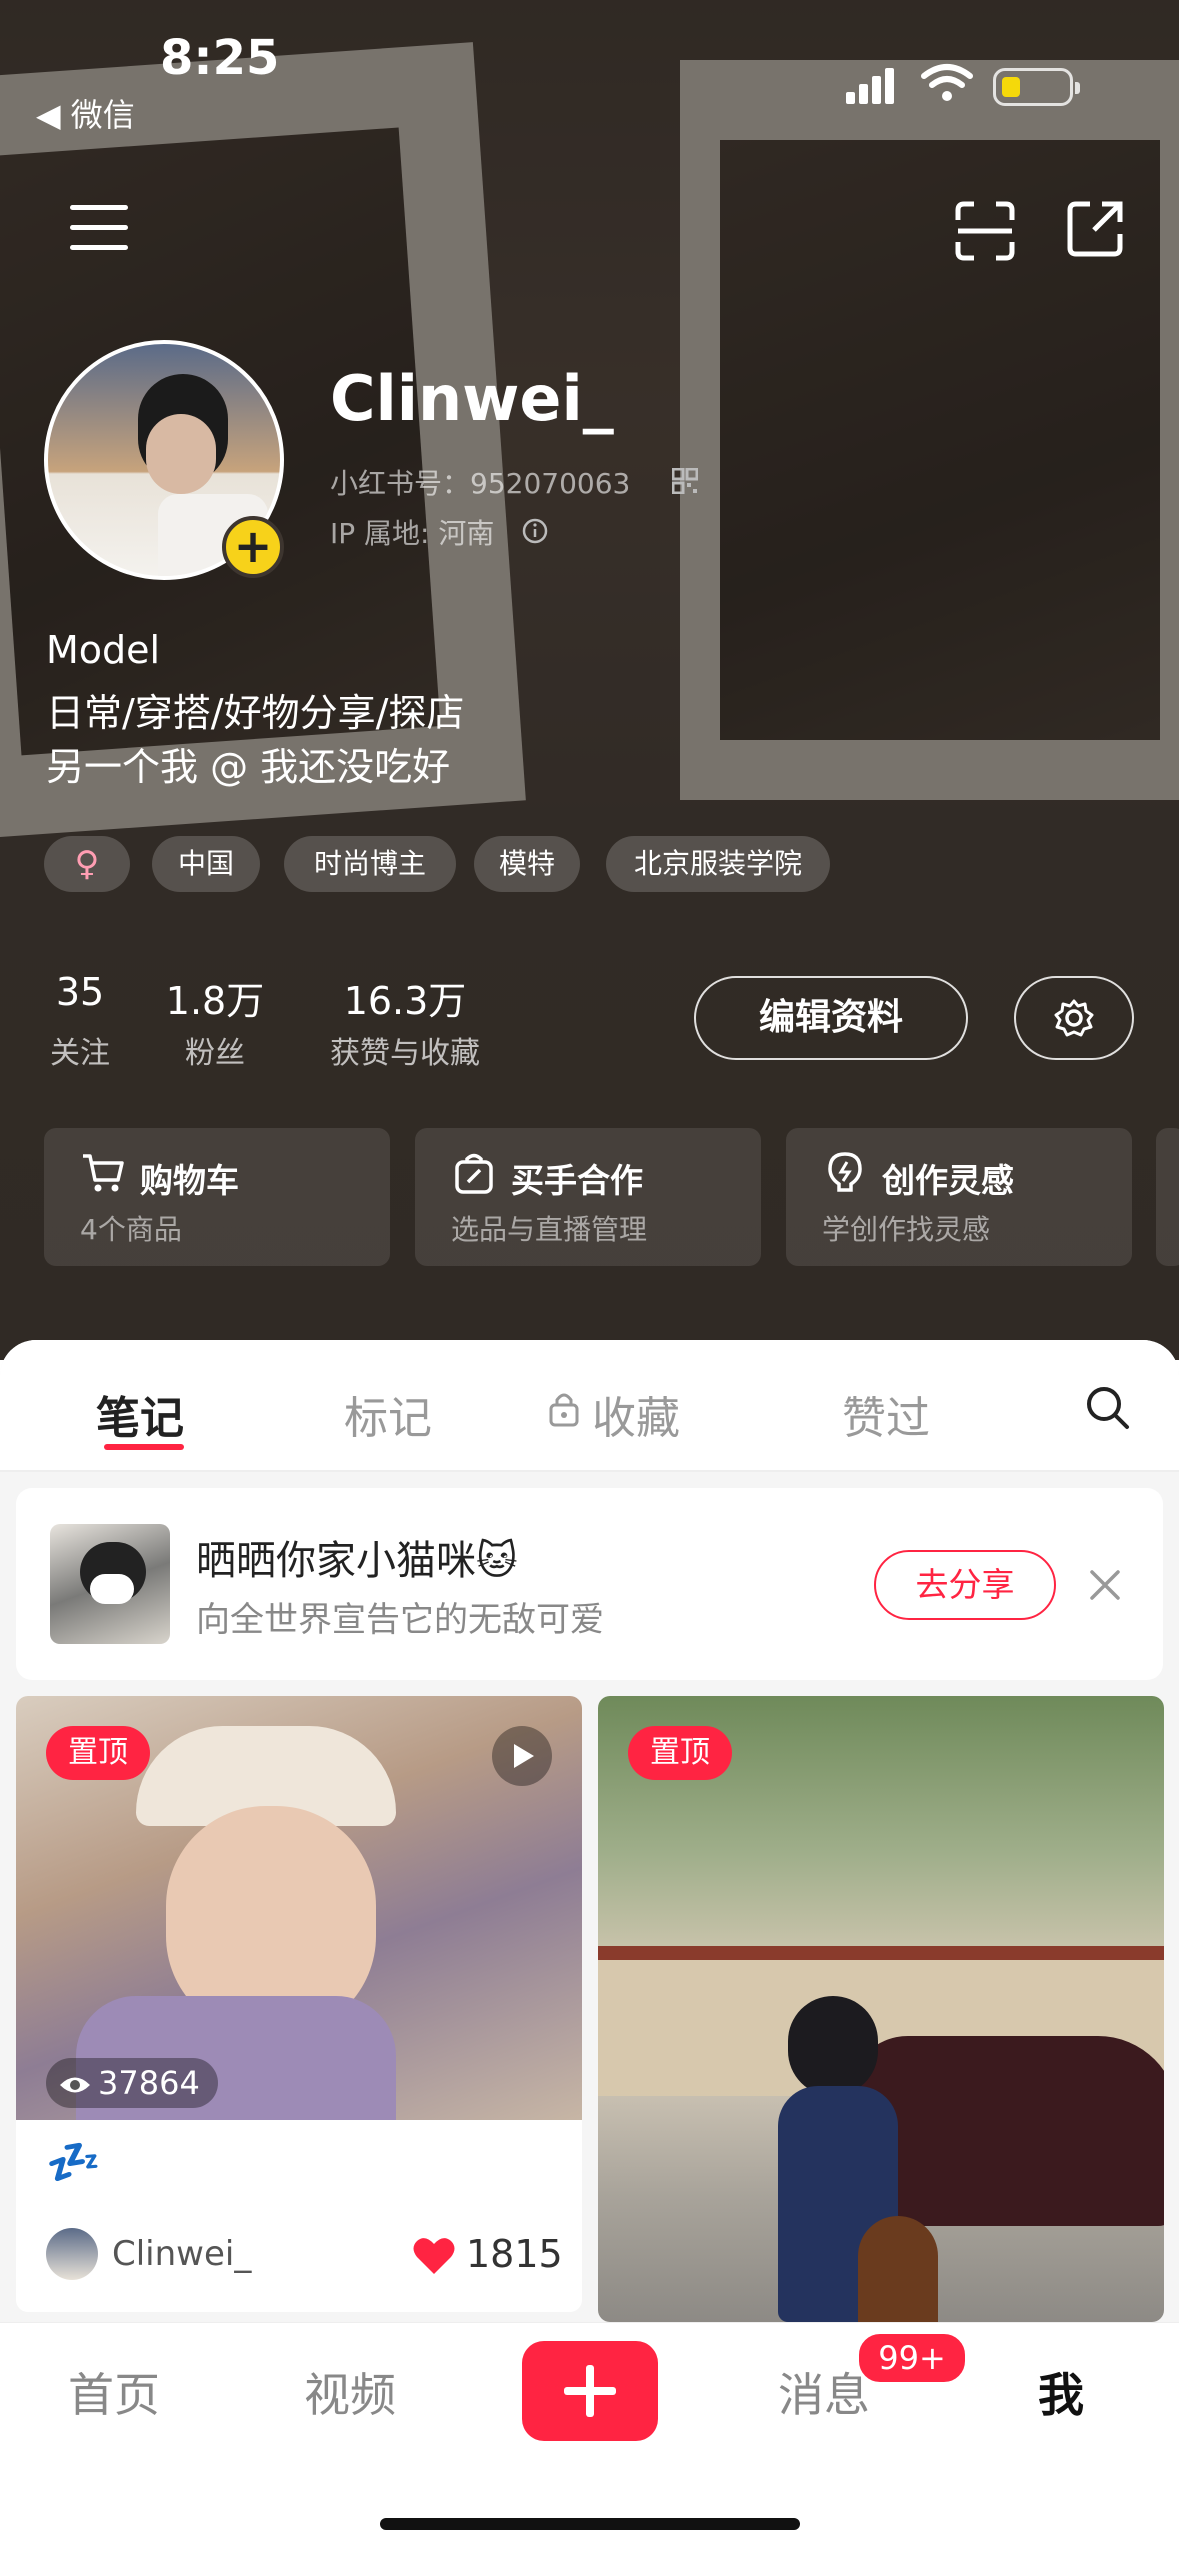 This screenshot has width=1179, height=2557. I want to click on nav-me: 我, so click(1061, 2392).